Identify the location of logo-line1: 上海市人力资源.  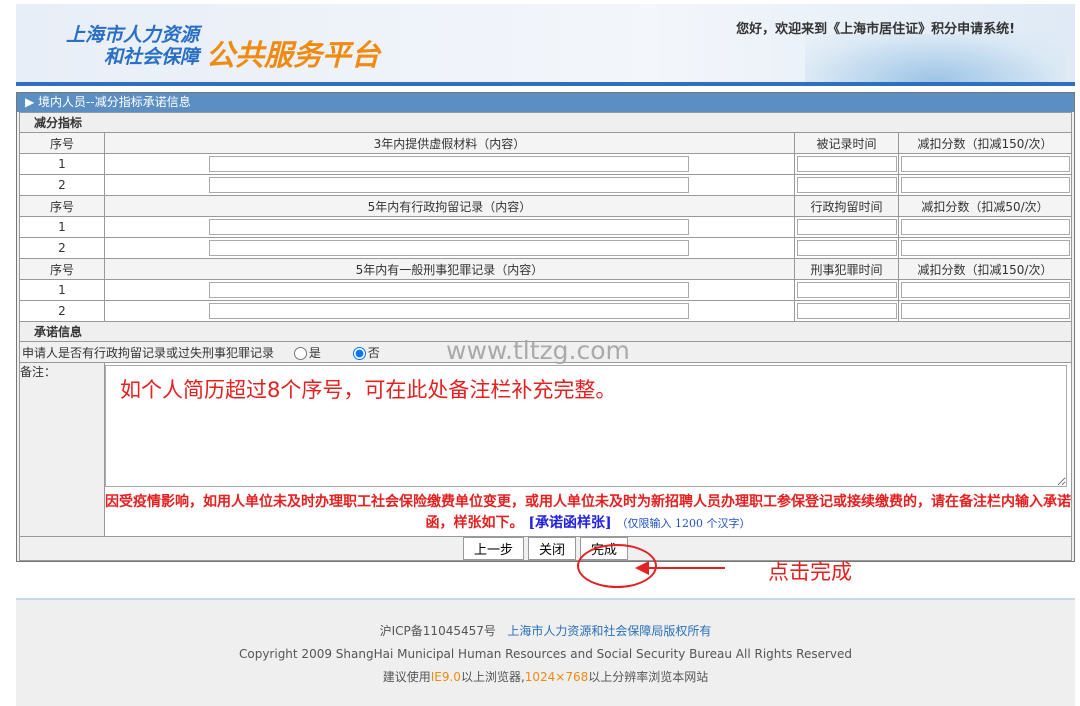
(132, 35).